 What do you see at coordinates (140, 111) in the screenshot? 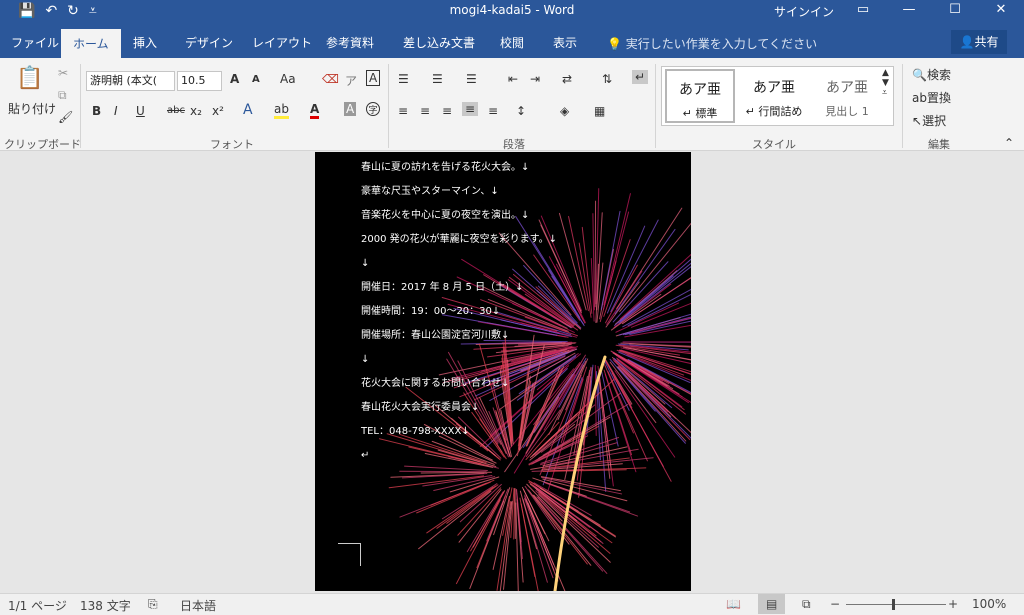
I see `underline-button: U` at bounding box center [140, 111].